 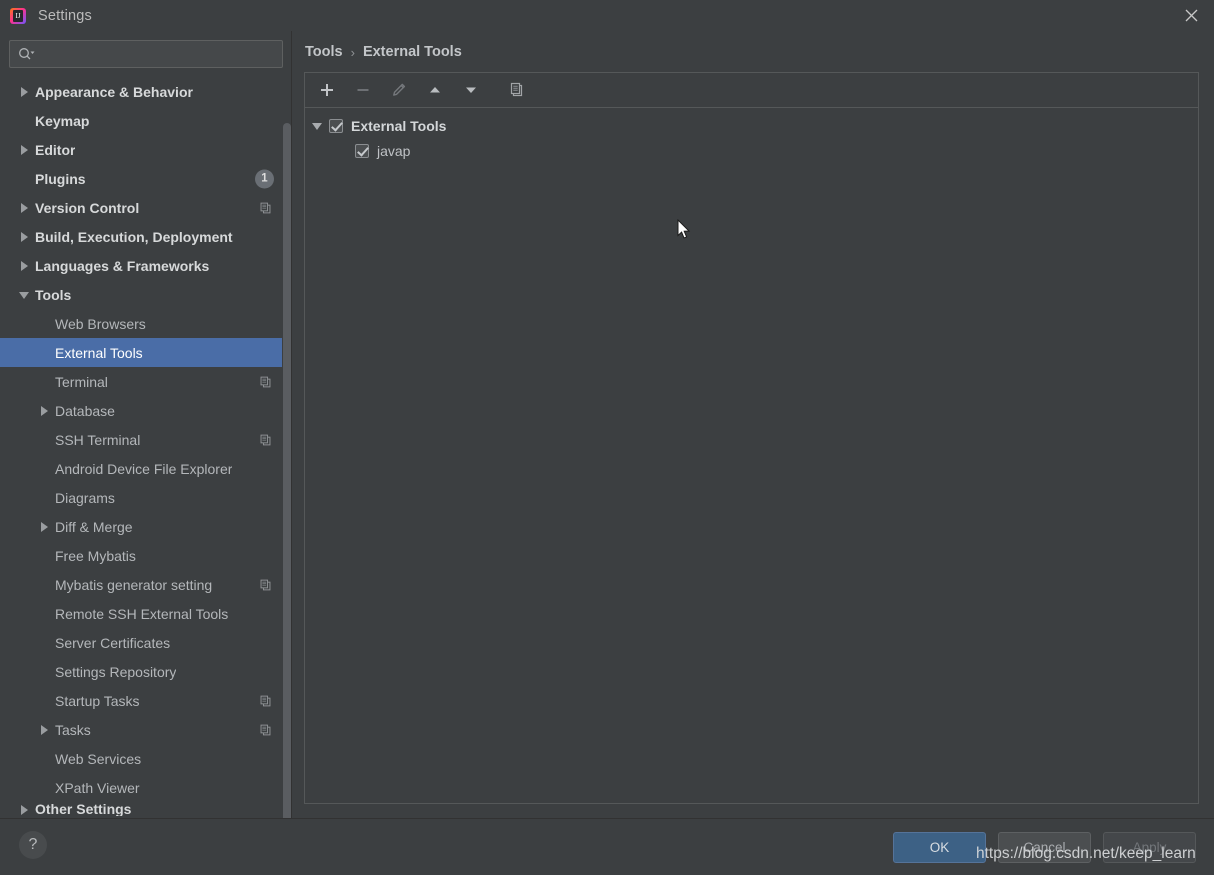 What do you see at coordinates (394, 150) in the screenshot?
I see `tree-item-label: javap` at bounding box center [394, 150].